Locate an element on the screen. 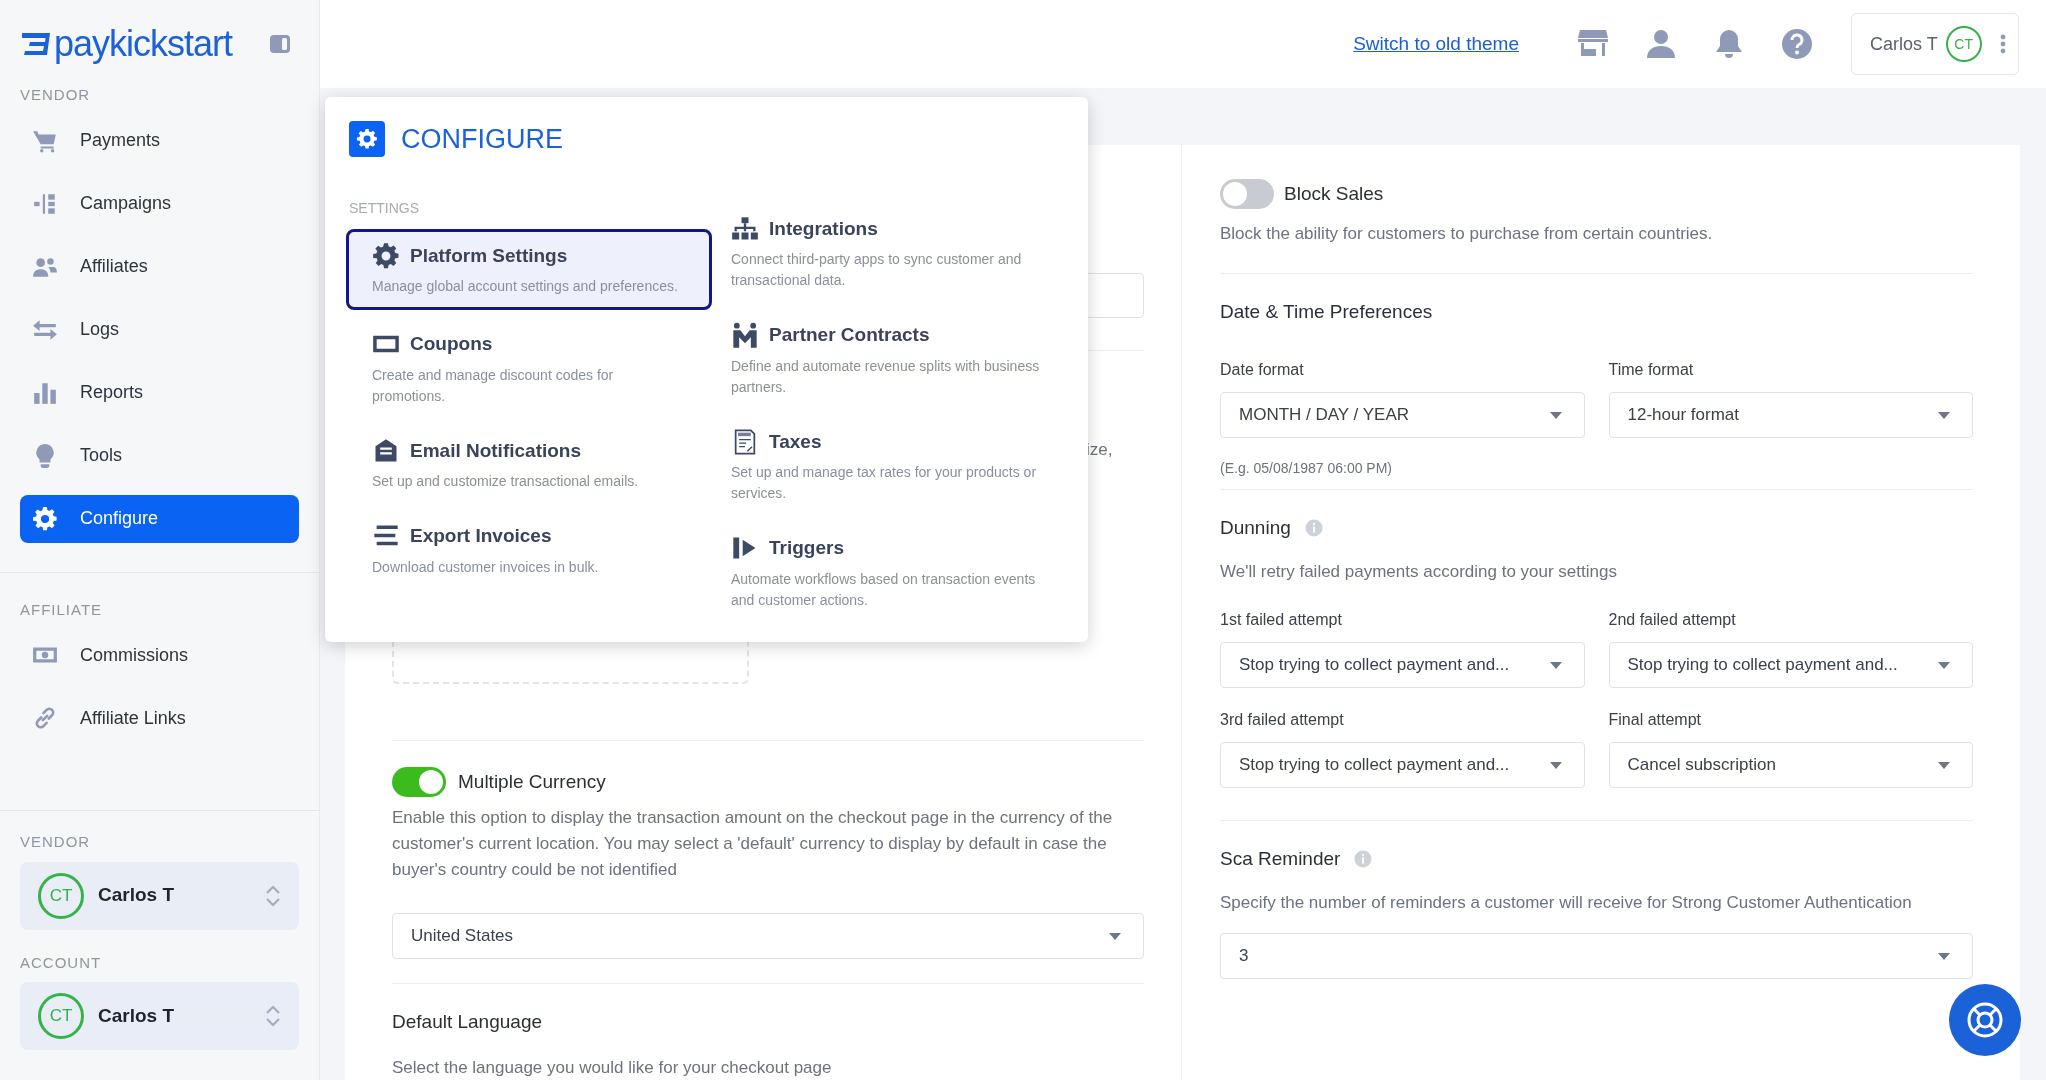  menu-item-title: Export Invoices is located at coordinates (481, 536).